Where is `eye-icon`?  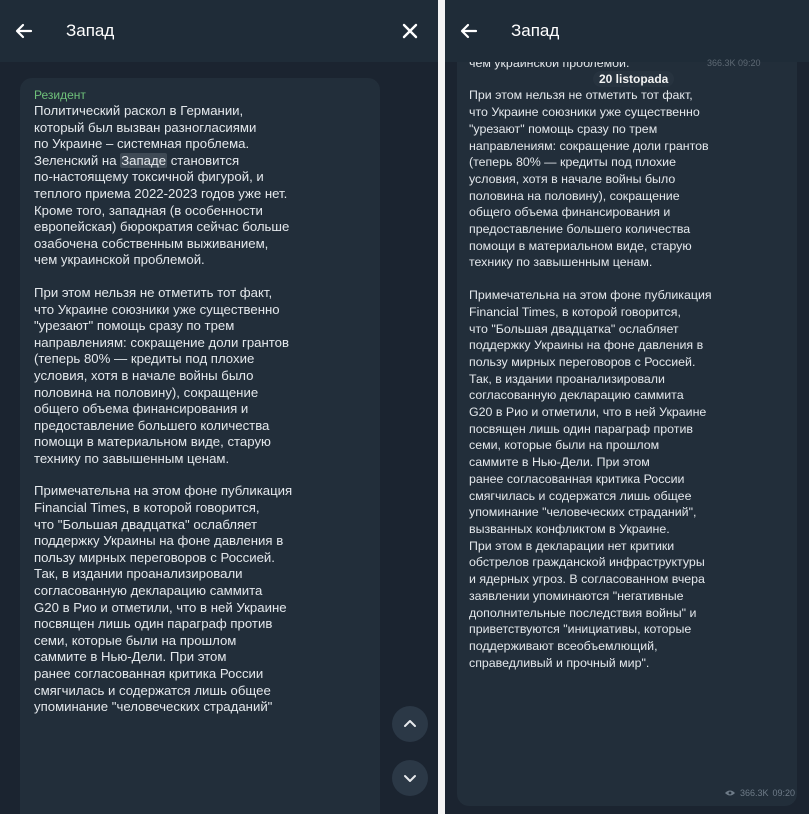
eye-icon is located at coordinates (729, 793).